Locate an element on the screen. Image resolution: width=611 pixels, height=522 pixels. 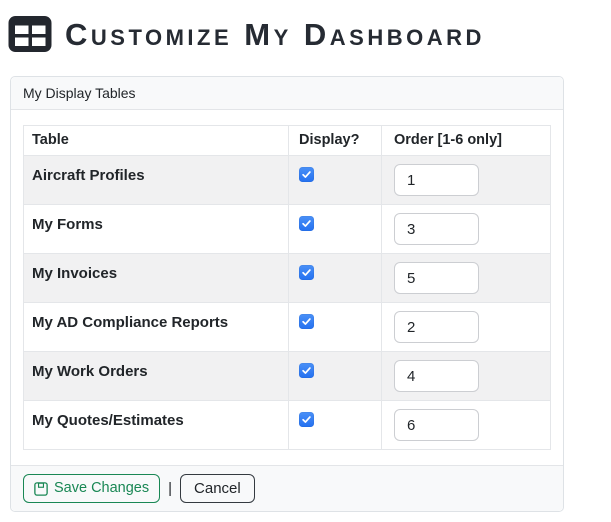
table-name-label: My Invoices is located at coordinates (75, 273).